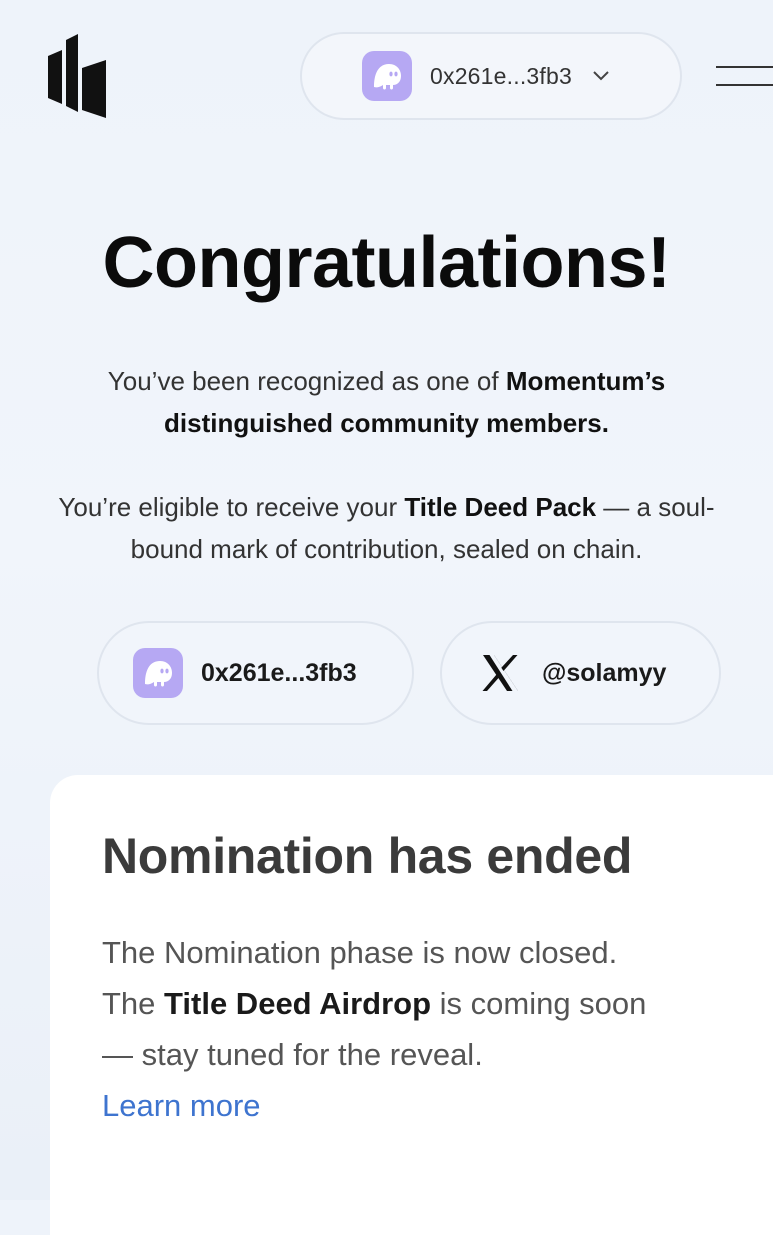 The width and height of the screenshot is (773, 1235). What do you see at coordinates (417, 1105) in the screenshot?
I see `learn-more-link: Learn more` at bounding box center [417, 1105].